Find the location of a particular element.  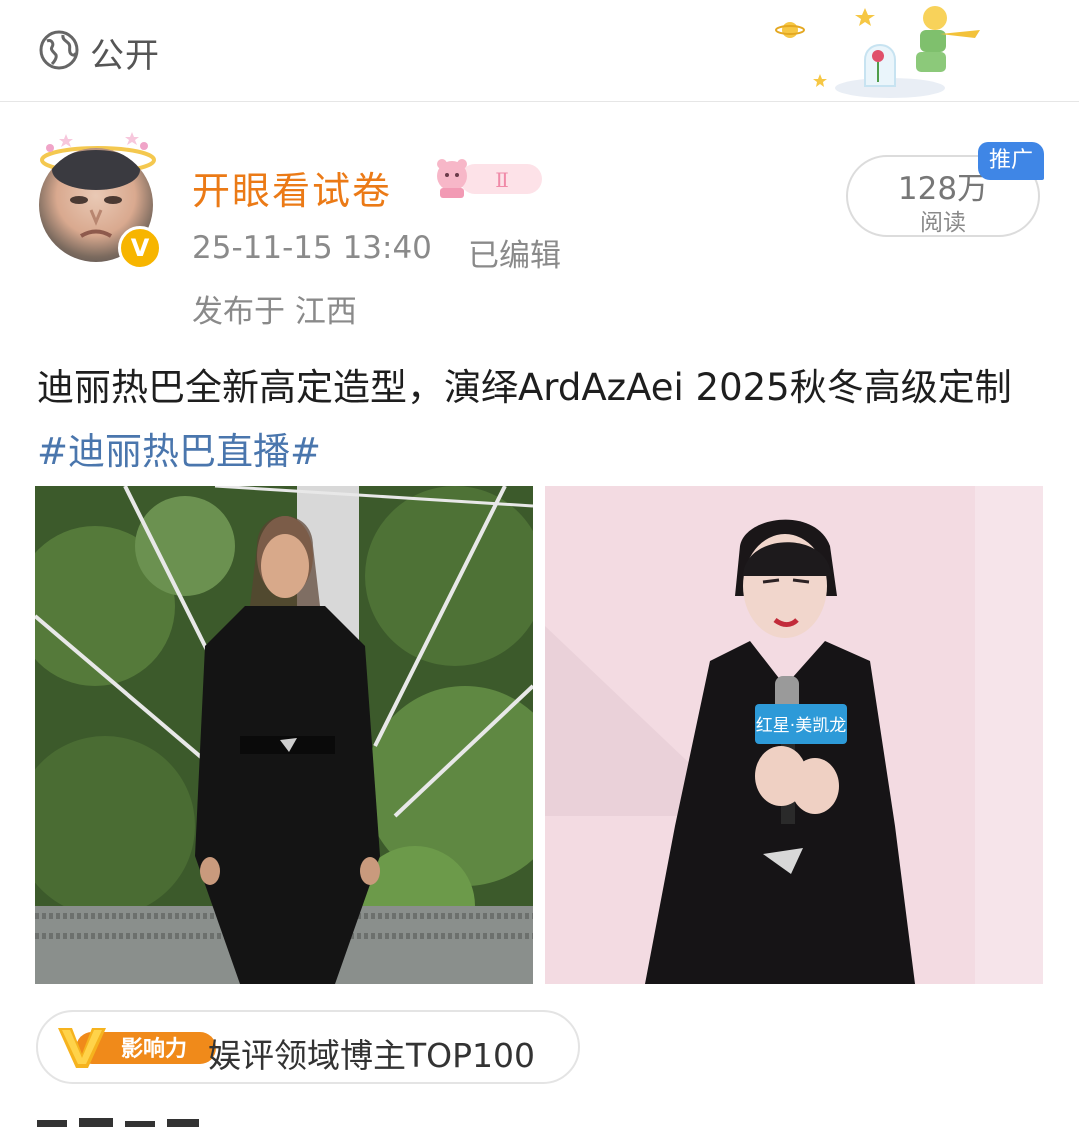

globe-icon is located at coordinates (59, 50).